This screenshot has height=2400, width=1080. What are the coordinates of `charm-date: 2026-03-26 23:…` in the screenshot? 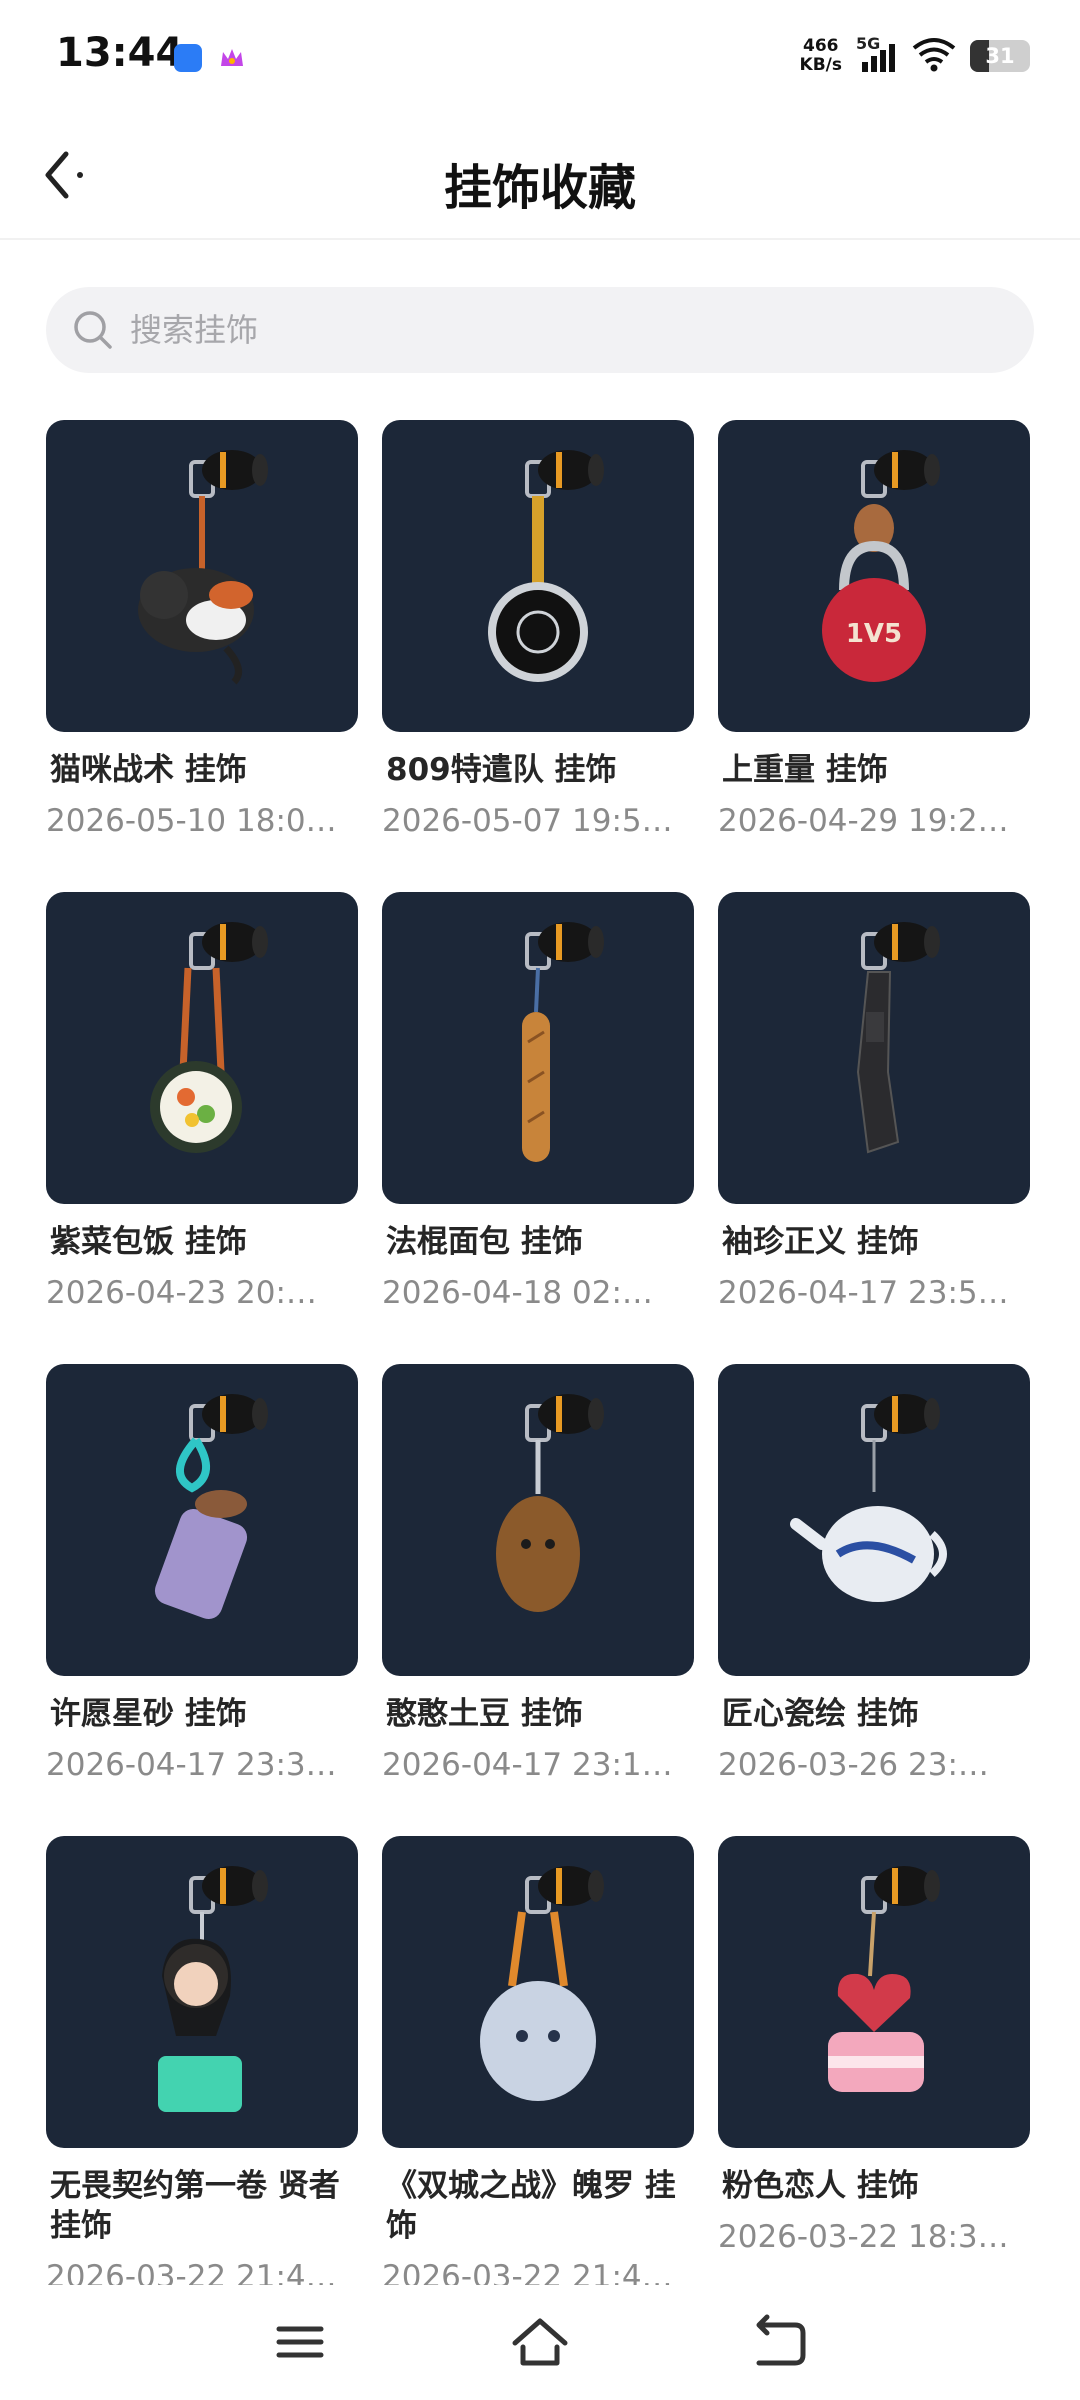 It's located at (853, 1765).